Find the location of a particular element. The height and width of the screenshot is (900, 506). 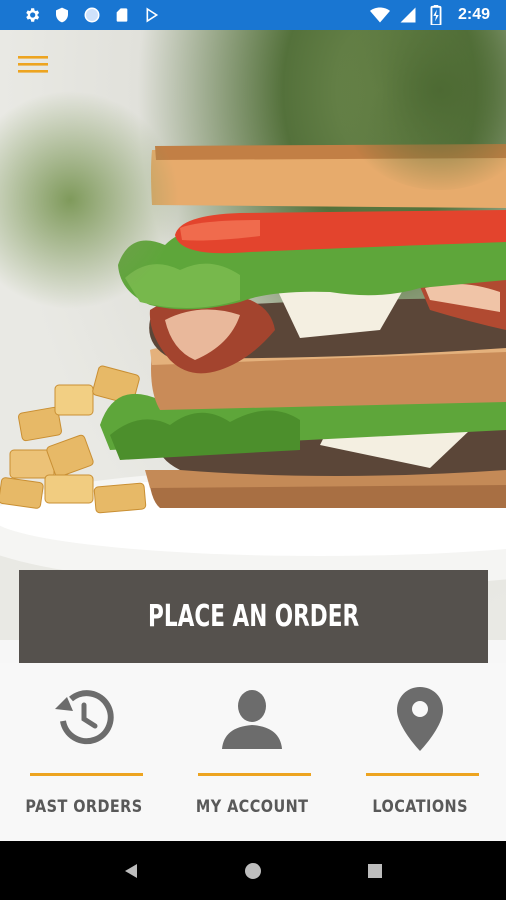

locations-underline is located at coordinates (422, 774).